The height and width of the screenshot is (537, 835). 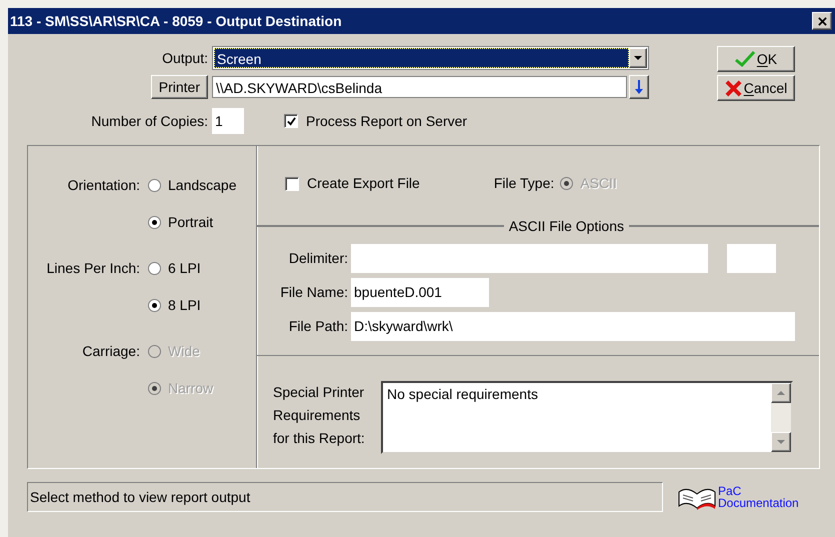 I want to click on field-label: Delimiter:, so click(x=318, y=258).